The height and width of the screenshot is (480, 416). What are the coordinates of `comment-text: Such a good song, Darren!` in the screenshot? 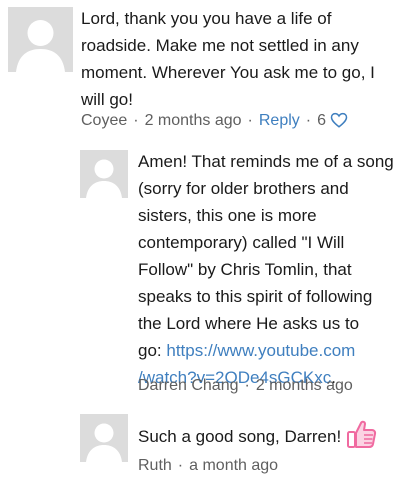 It's located at (275, 434).